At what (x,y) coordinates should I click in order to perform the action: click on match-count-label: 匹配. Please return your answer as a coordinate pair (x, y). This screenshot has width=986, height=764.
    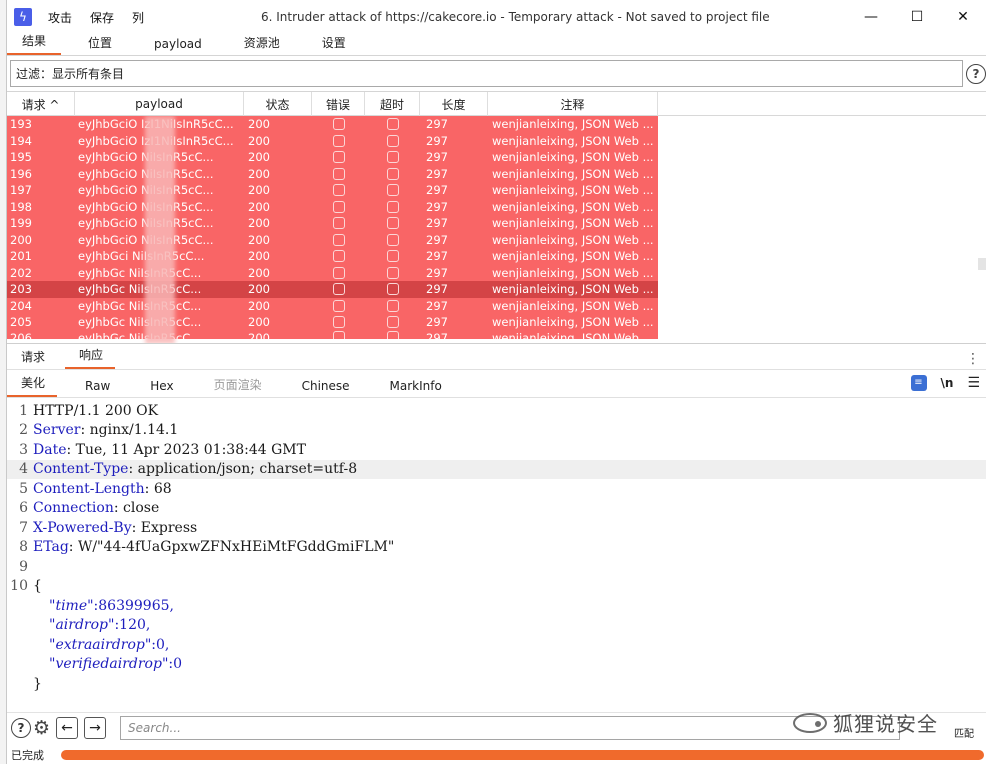
    Looking at the image, I should click on (964, 734).